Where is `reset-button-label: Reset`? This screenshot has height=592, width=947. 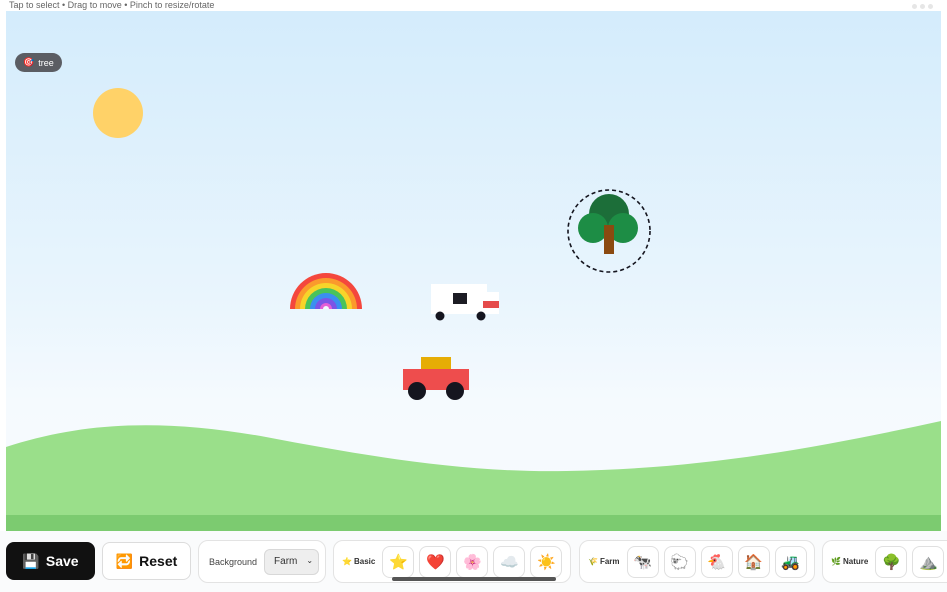 reset-button-label: Reset is located at coordinates (158, 561).